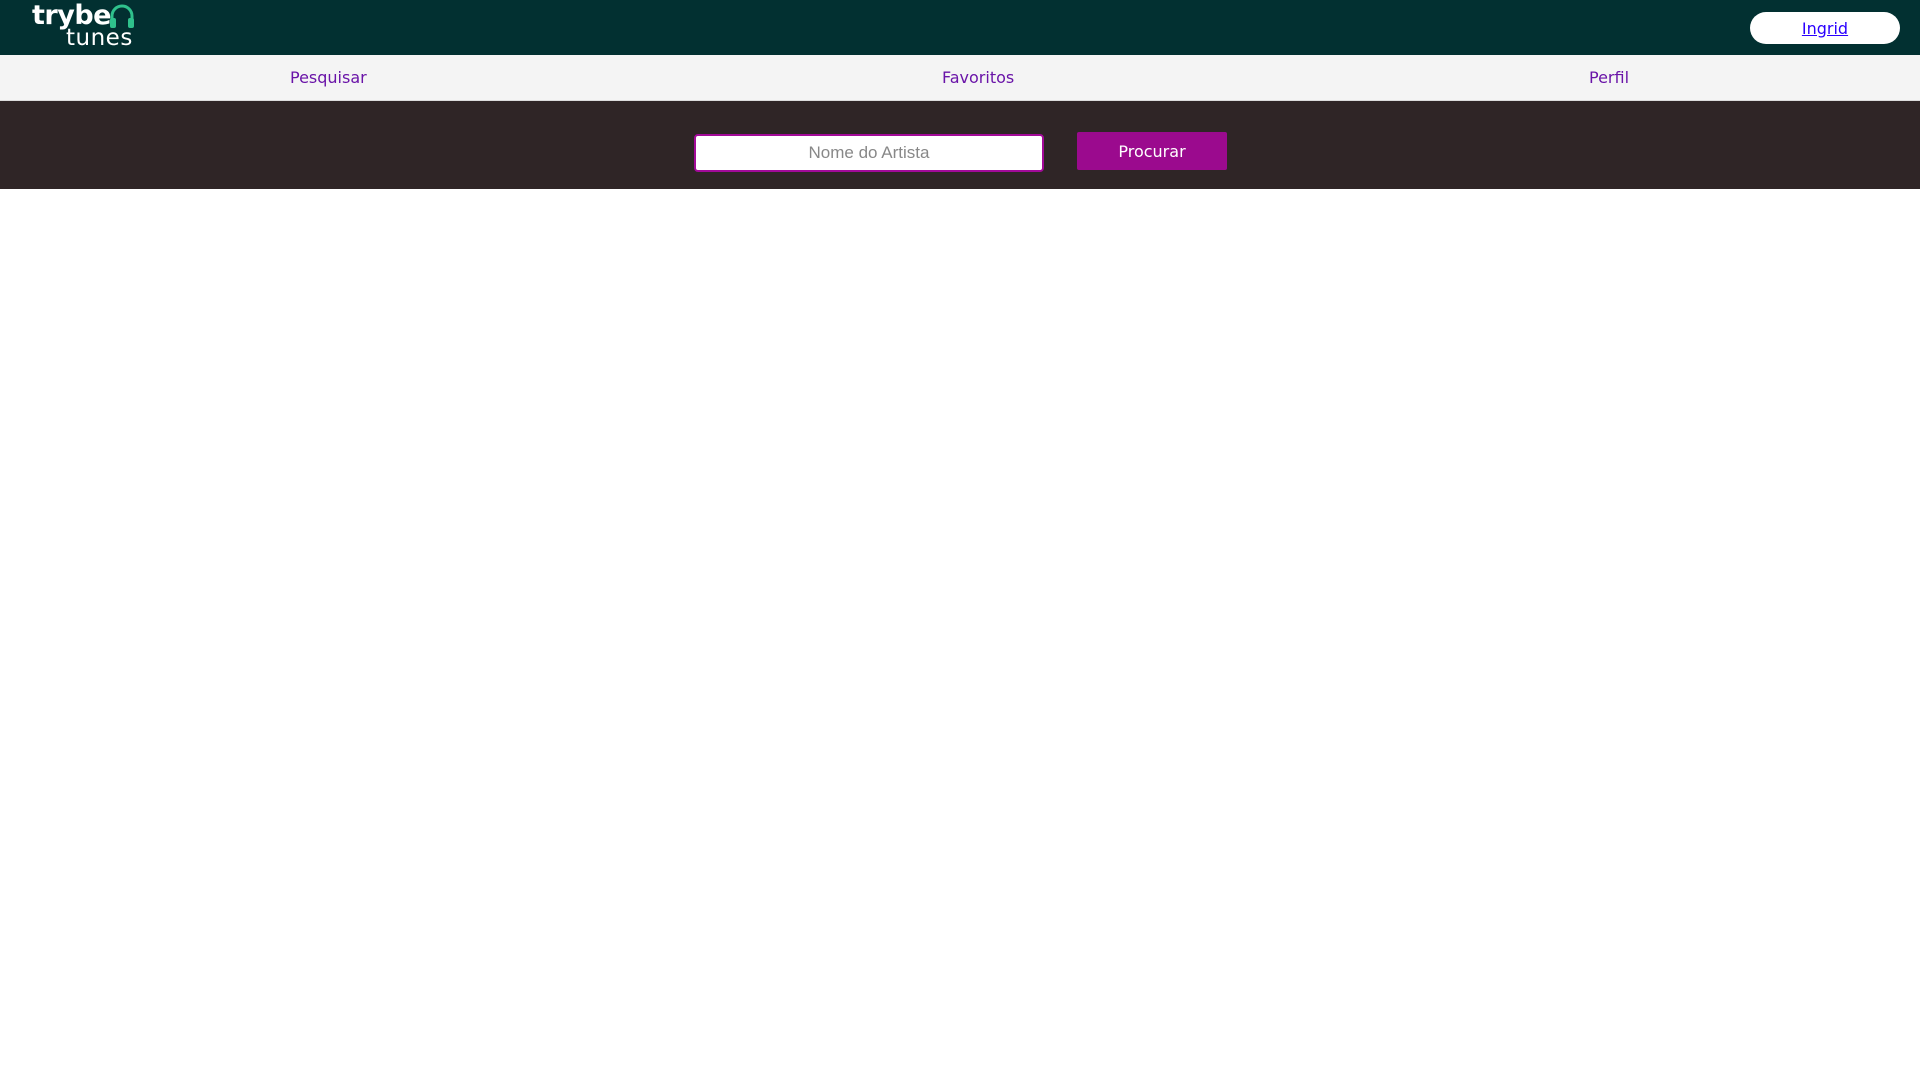 This screenshot has width=1920, height=1080. I want to click on trybe-tunes-logo: trybe tunes, so click(88, 26).